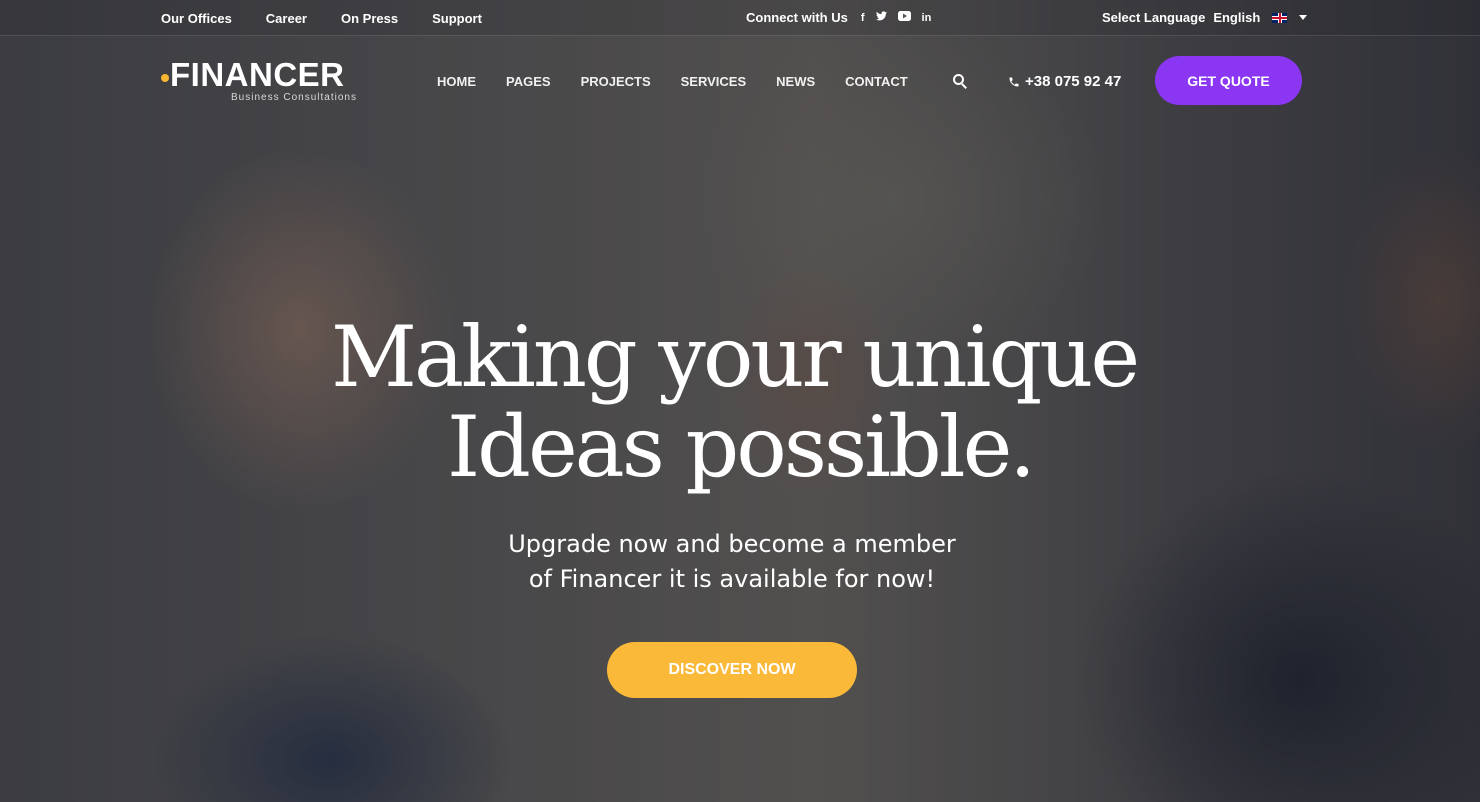 This screenshot has width=1480, height=802. Describe the element at coordinates (1014, 81) in the screenshot. I see `phone-icon` at that location.